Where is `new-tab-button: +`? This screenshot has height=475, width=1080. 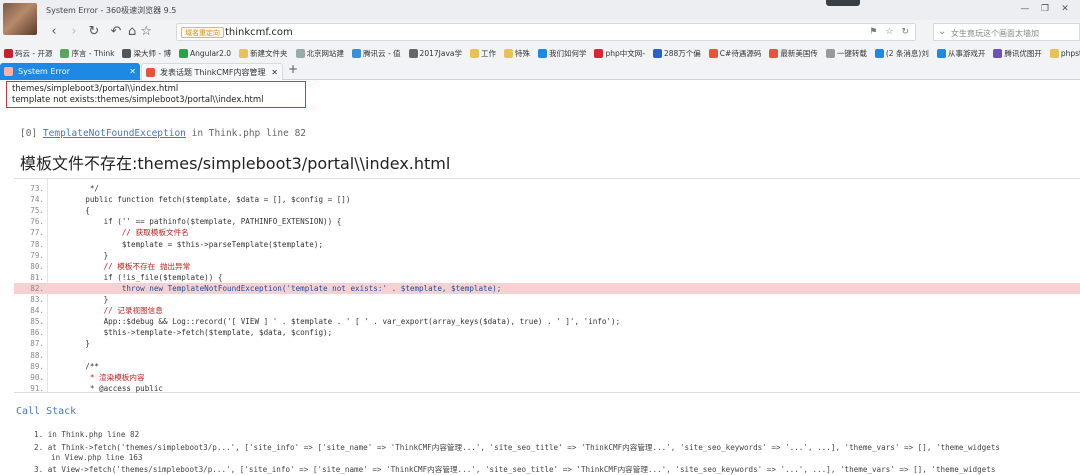
new-tab-button: + is located at coordinates (293, 69).